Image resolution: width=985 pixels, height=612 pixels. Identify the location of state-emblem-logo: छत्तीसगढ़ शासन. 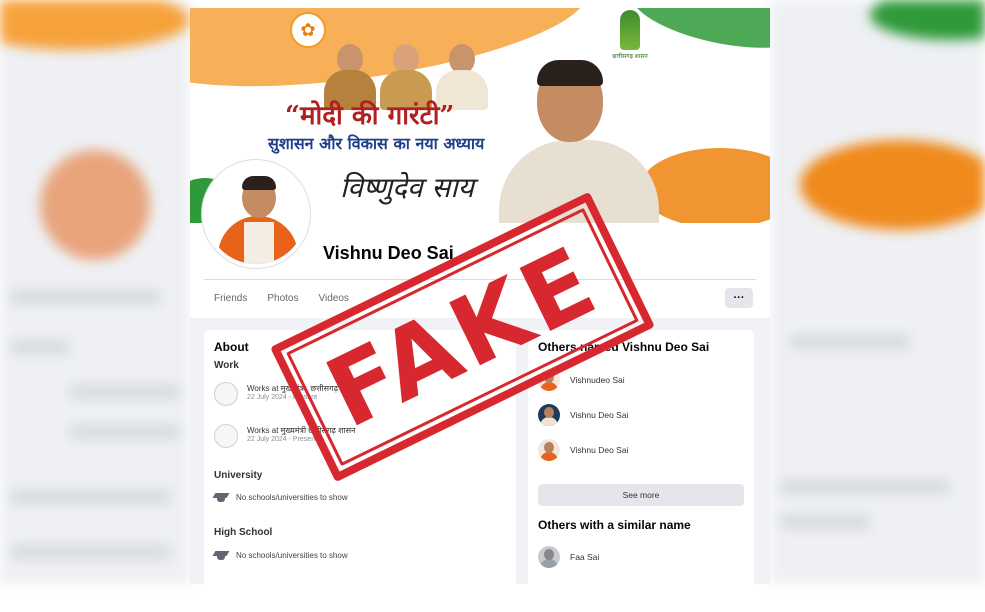
(630, 38).